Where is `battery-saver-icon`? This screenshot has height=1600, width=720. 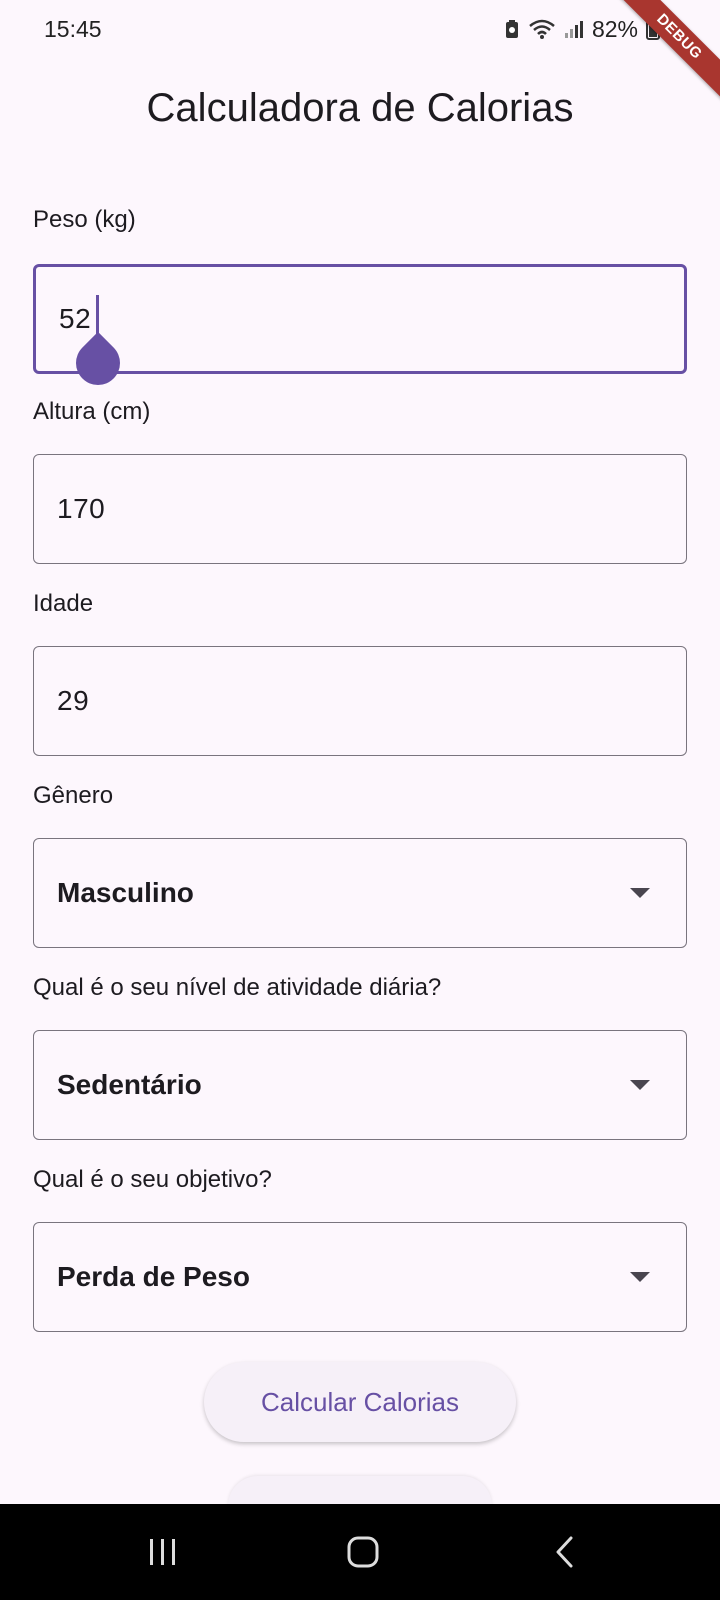
battery-saver-icon is located at coordinates (511, 29).